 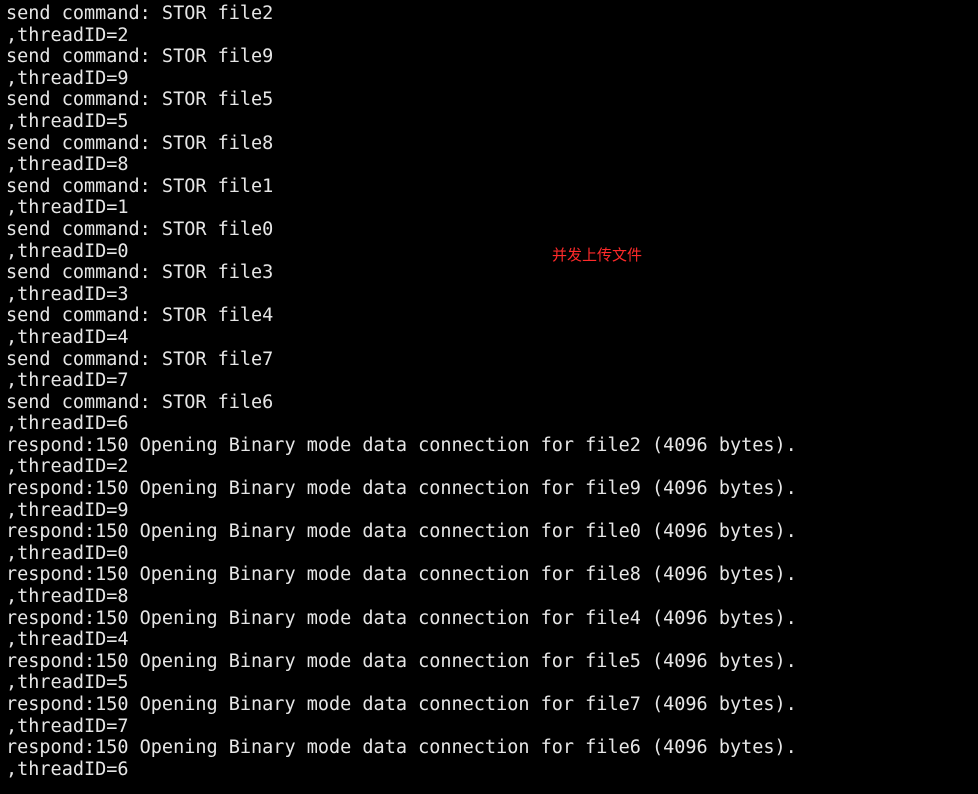 What do you see at coordinates (140, 13) in the screenshot?
I see `terminal-line: send command: STOR file2` at bounding box center [140, 13].